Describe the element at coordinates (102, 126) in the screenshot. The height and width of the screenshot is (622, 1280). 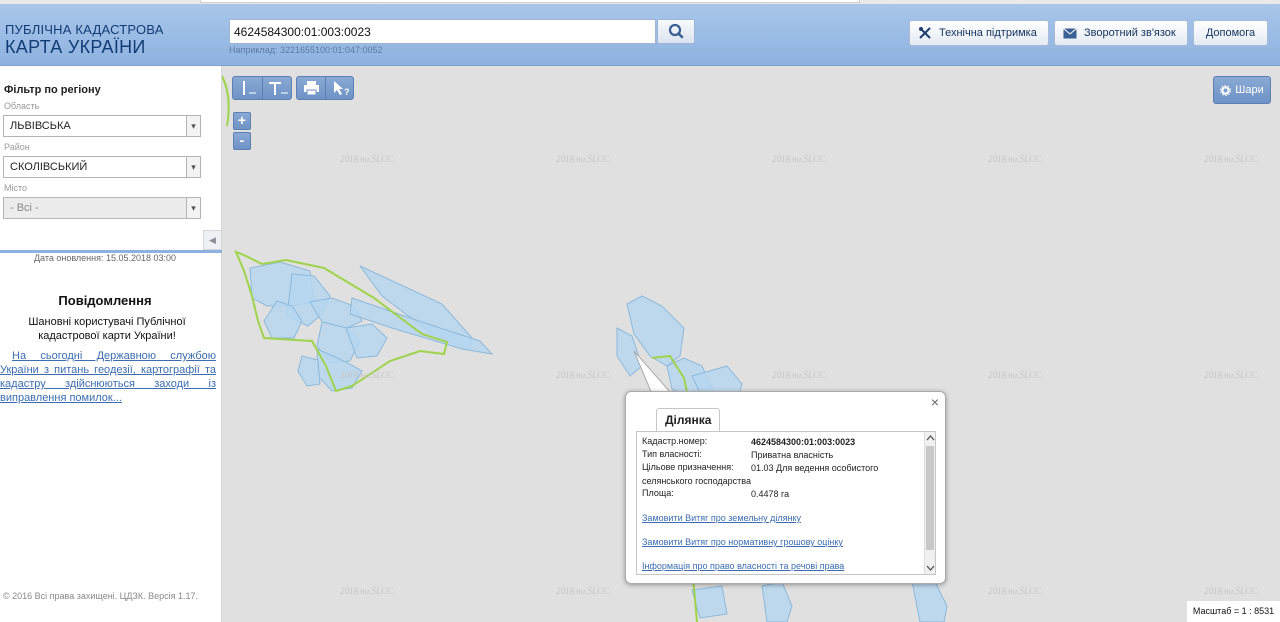
I see `region-select: ЛЬВІВСЬКА ▾` at that location.